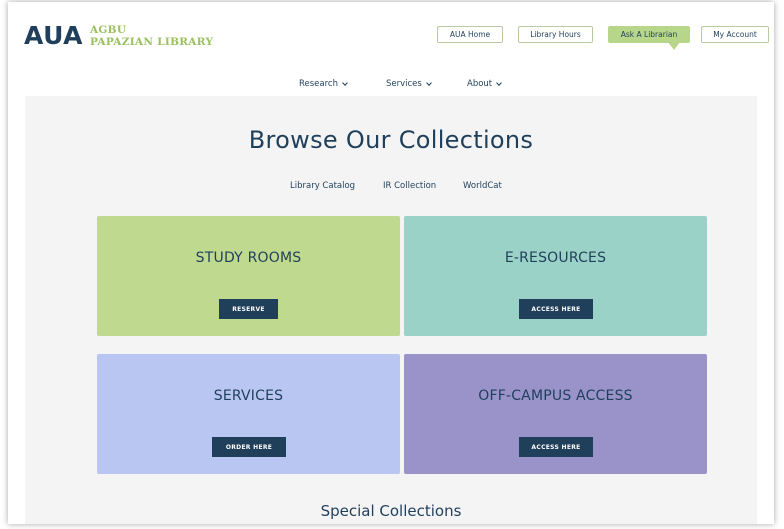 The width and height of the screenshot is (784, 529). What do you see at coordinates (391, 511) in the screenshot?
I see `special-collections-heading: Special Collections` at bounding box center [391, 511].